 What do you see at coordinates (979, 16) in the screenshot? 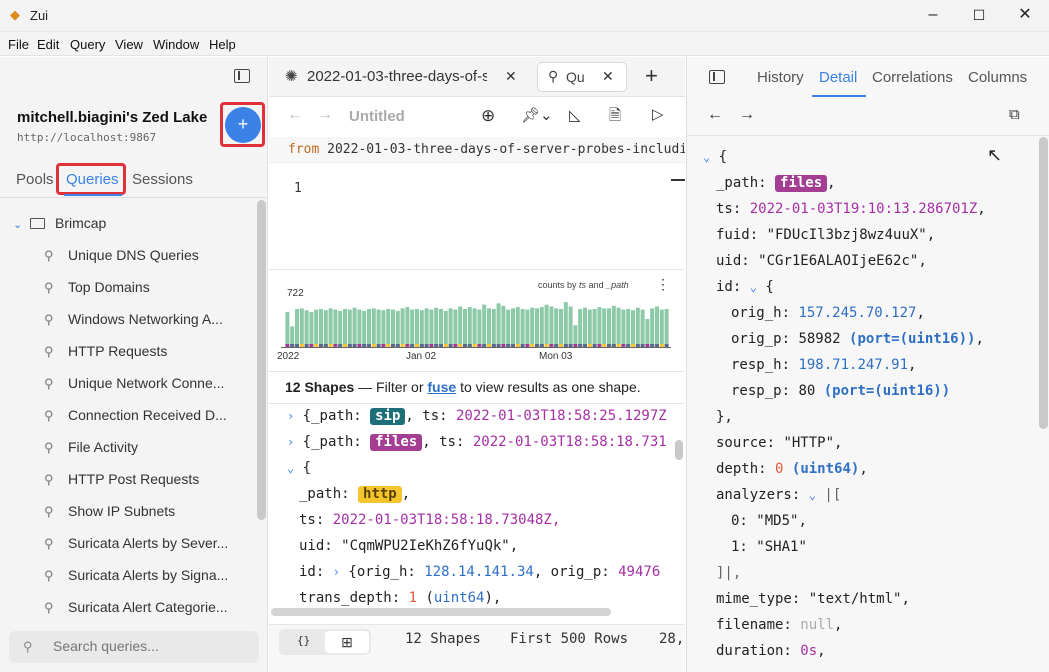
I see `maximize-button: ☐` at bounding box center [979, 16].